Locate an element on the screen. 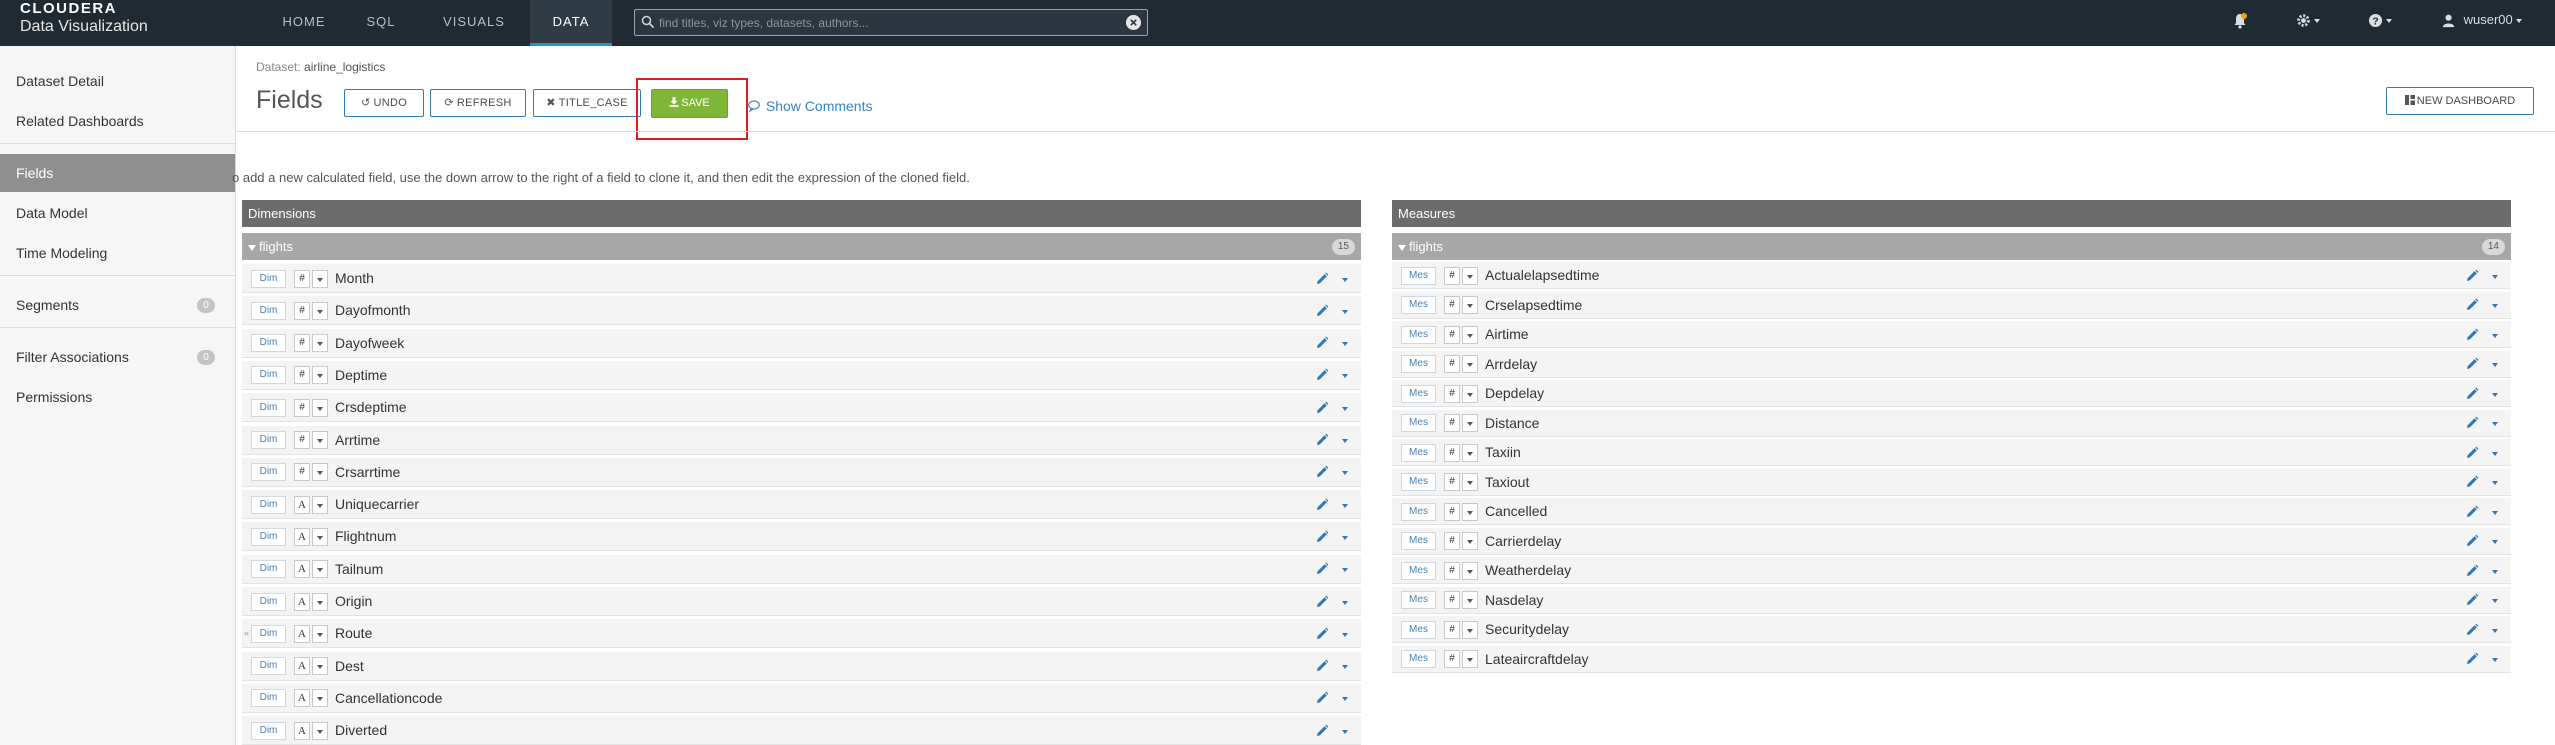 The image size is (2555, 745). field-row: Mes # Actualelapsedtime is located at coordinates (1951, 275).